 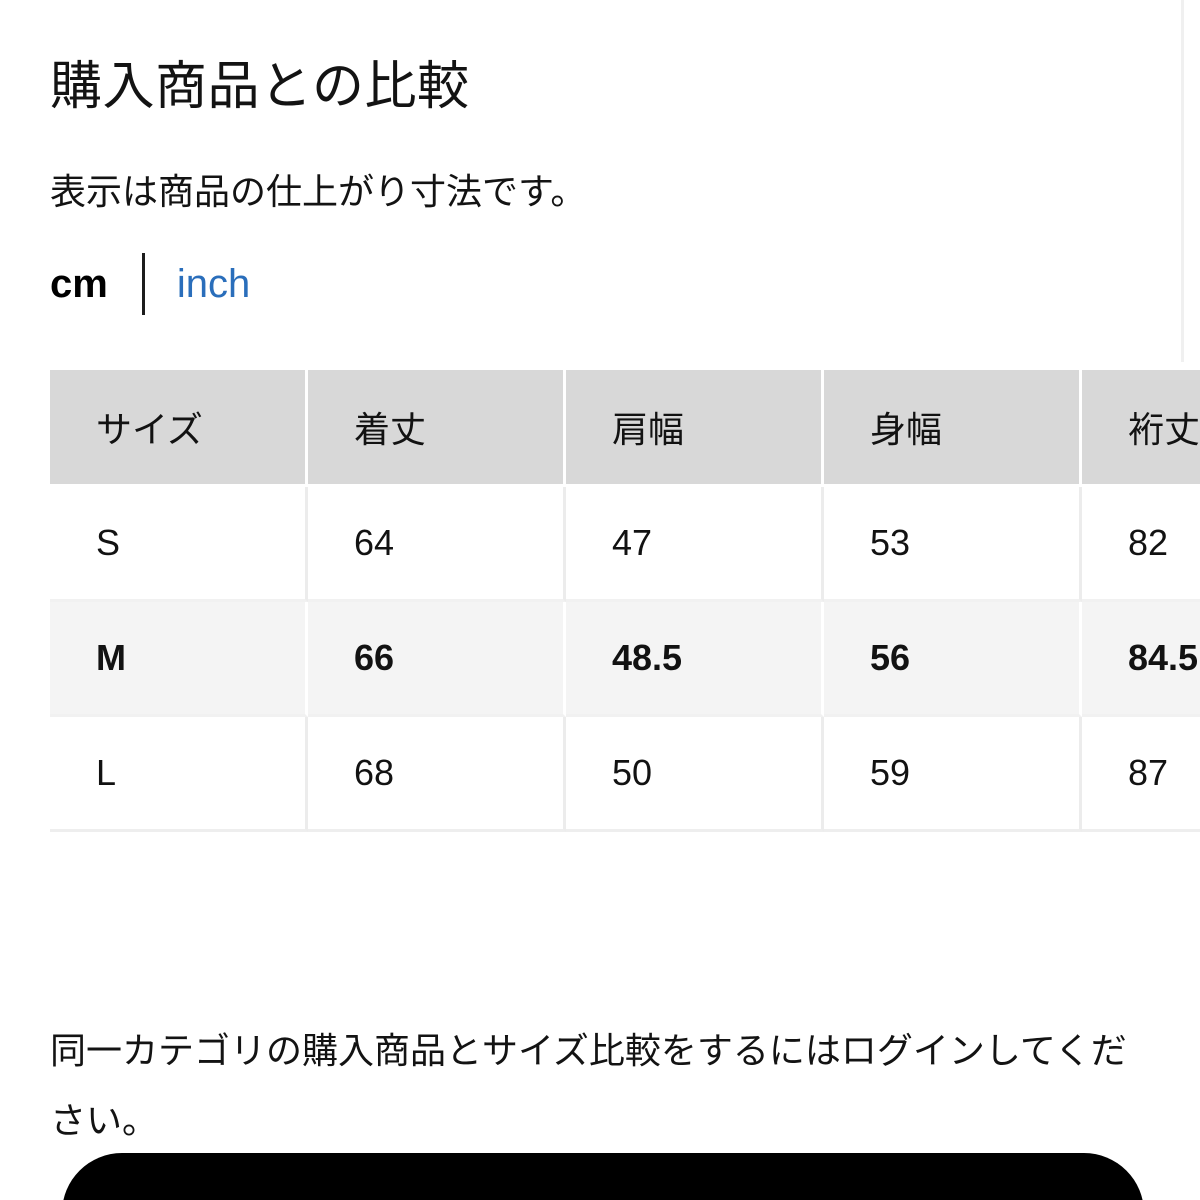 I want to click on unit-option-cm: cm, so click(x=79, y=284).